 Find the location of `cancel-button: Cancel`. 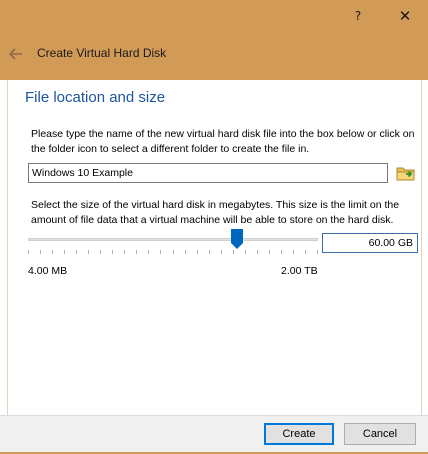

cancel-button: Cancel is located at coordinates (380, 434).